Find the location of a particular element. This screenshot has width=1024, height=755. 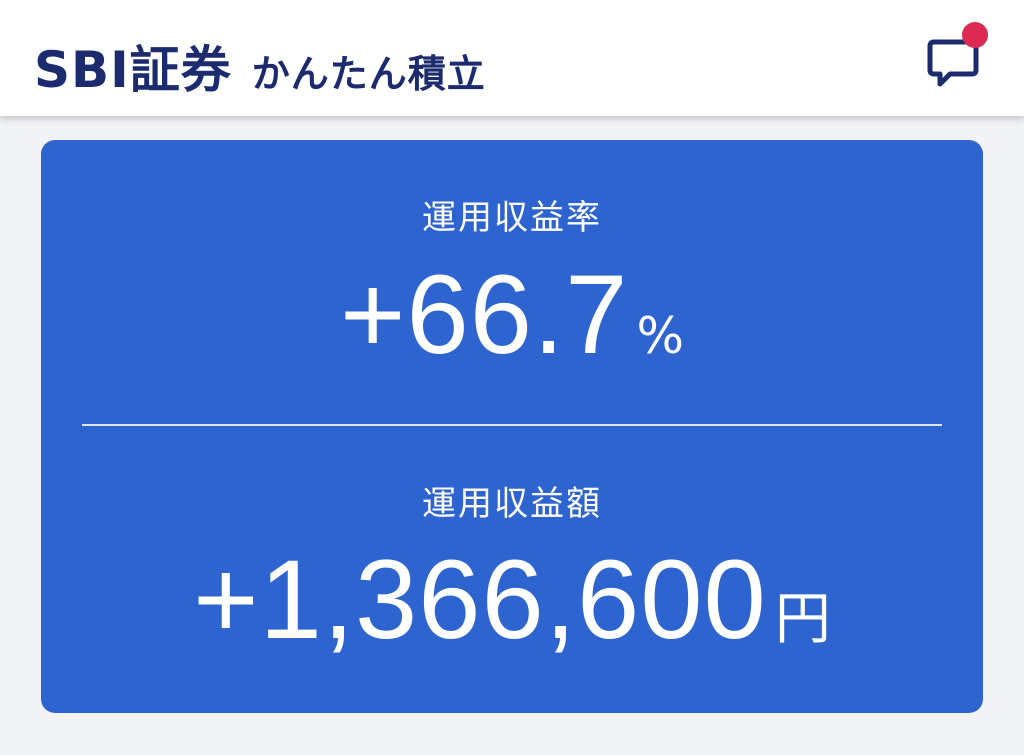

messages-button is located at coordinates (958, 60).